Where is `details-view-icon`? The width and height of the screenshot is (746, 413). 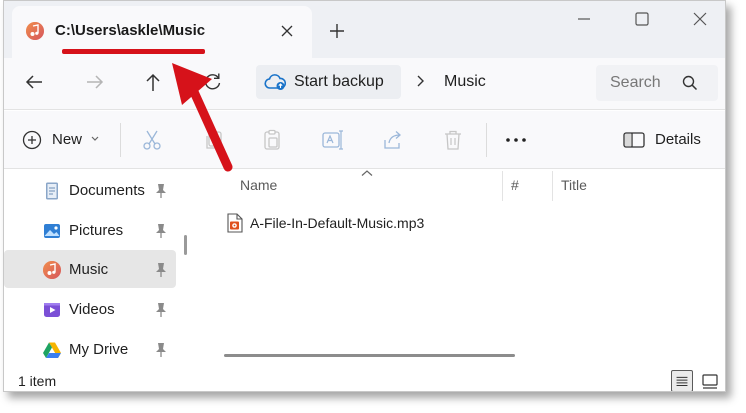
details-view-icon is located at coordinates (682, 381).